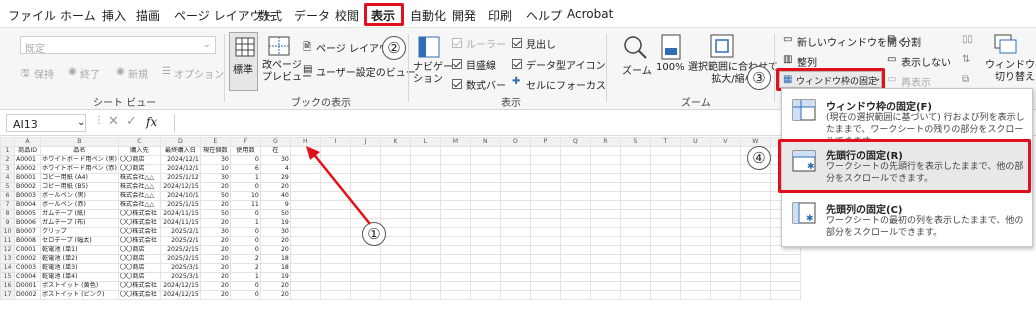  I want to click on cell: 2024/11/15, so click(180, 223).